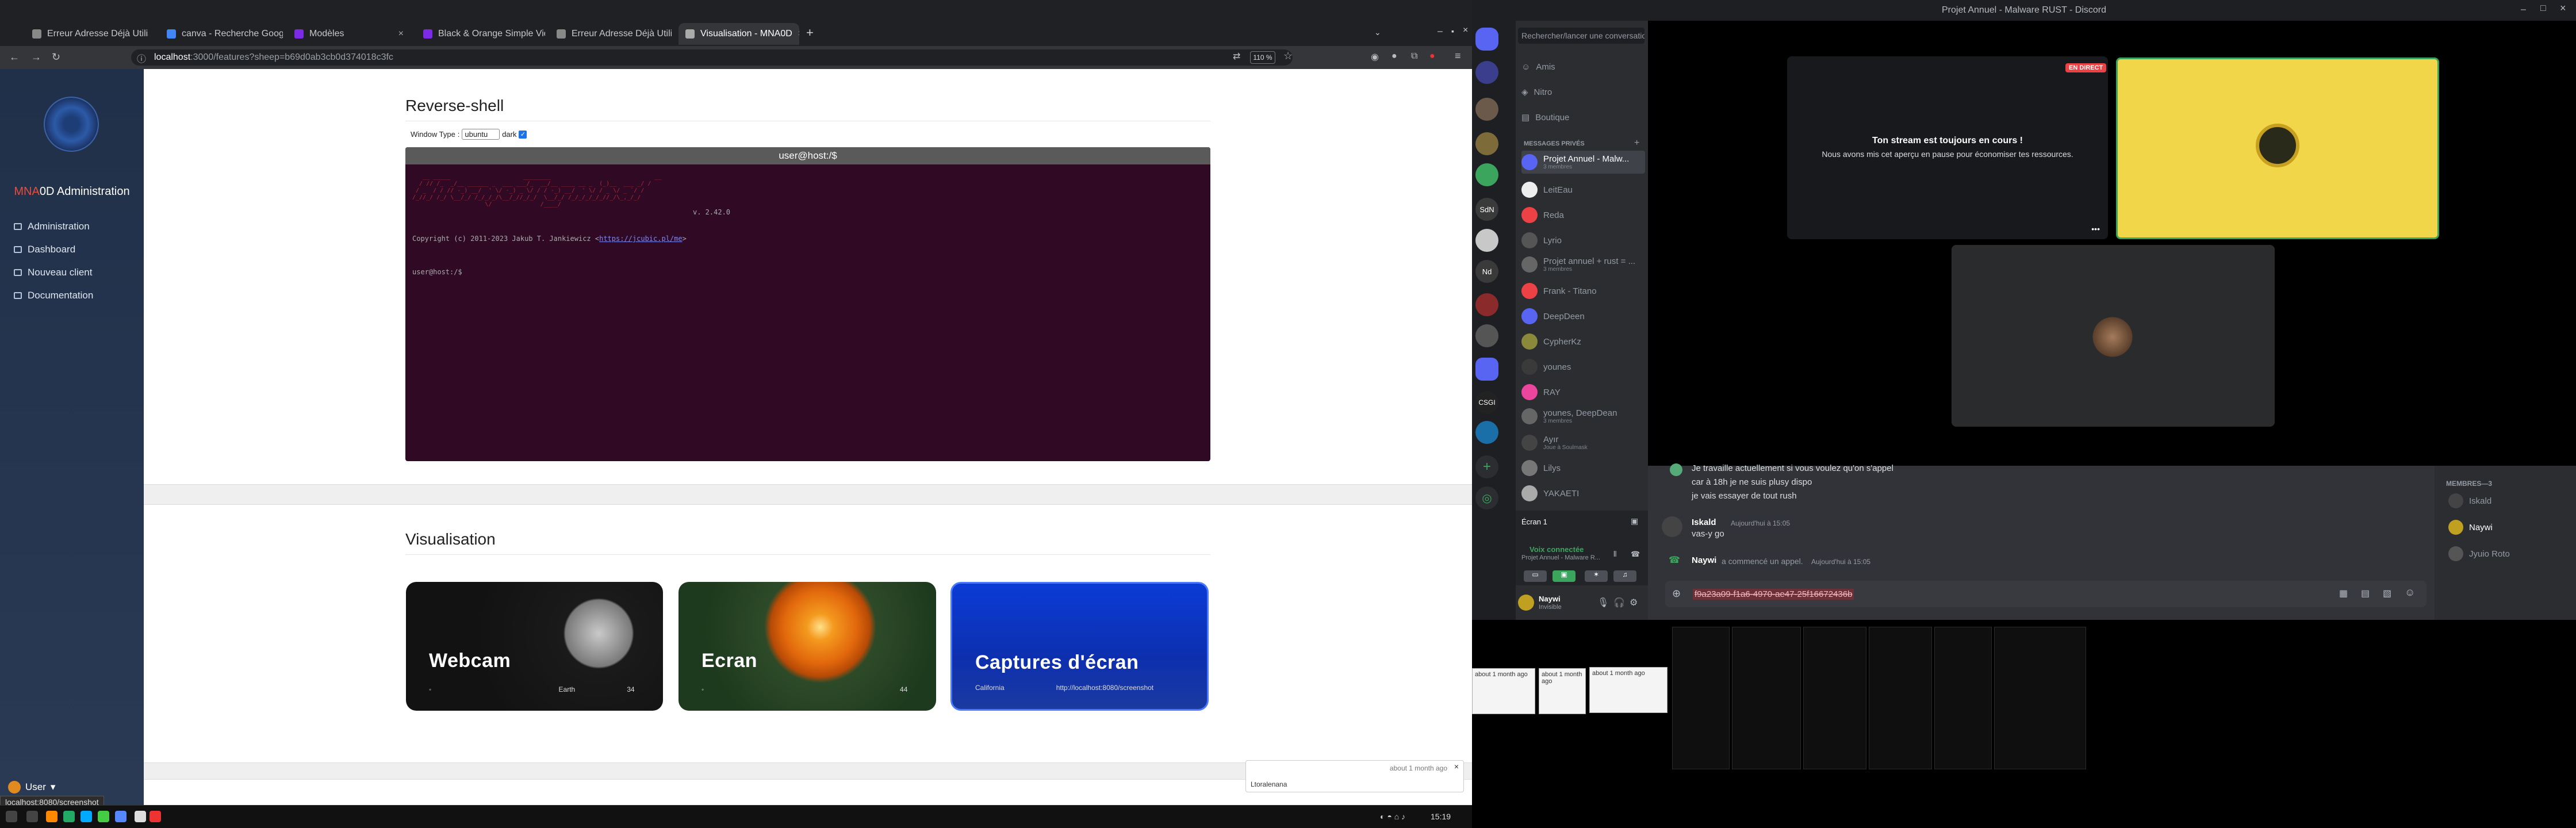  What do you see at coordinates (1458, 56) in the screenshot?
I see `menu-icon: ≡` at bounding box center [1458, 56].